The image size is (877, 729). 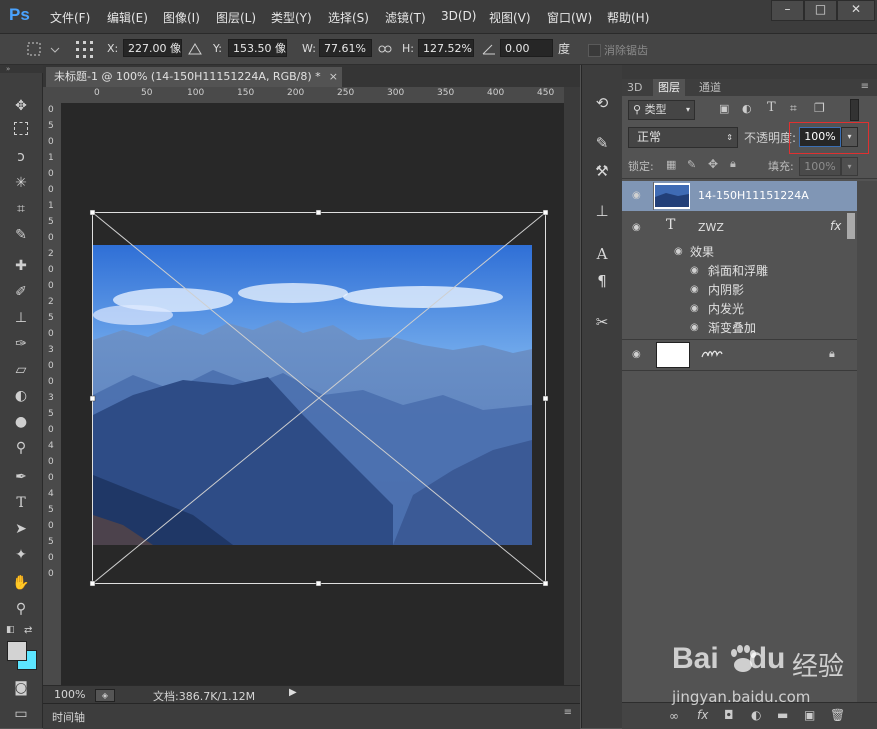 I want to click on fill-slider-button: ▾, so click(x=849, y=166).